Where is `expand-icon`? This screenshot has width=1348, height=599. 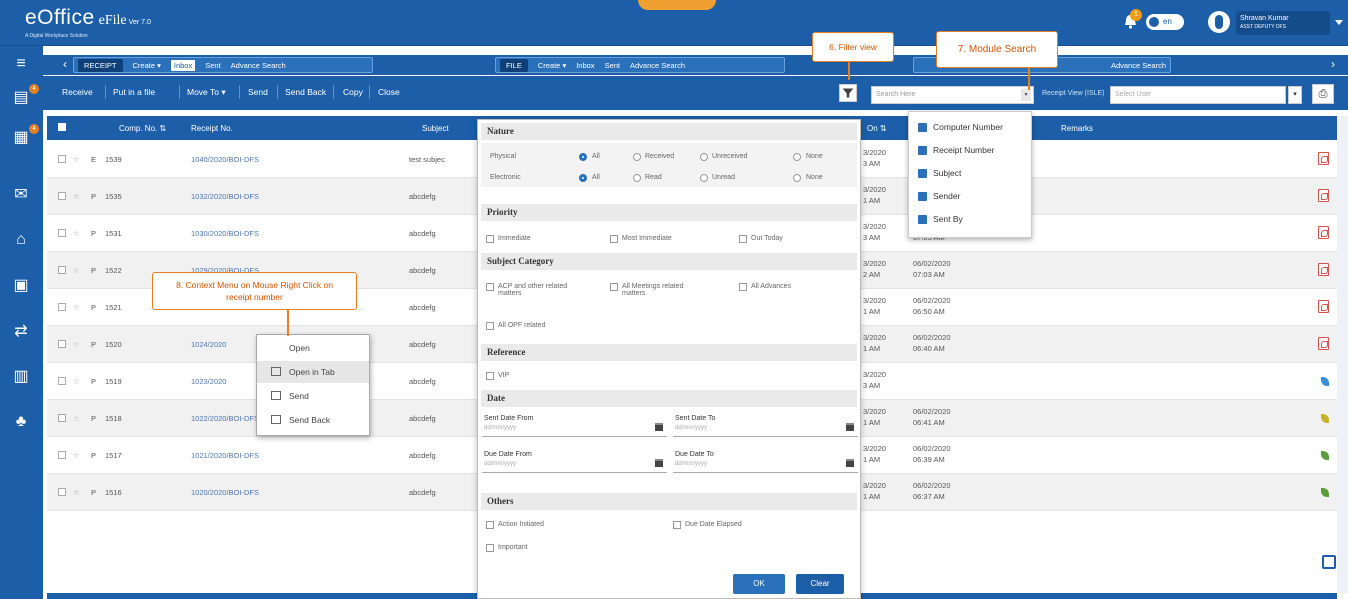
expand-icon is located at coordinates (1329, 562).